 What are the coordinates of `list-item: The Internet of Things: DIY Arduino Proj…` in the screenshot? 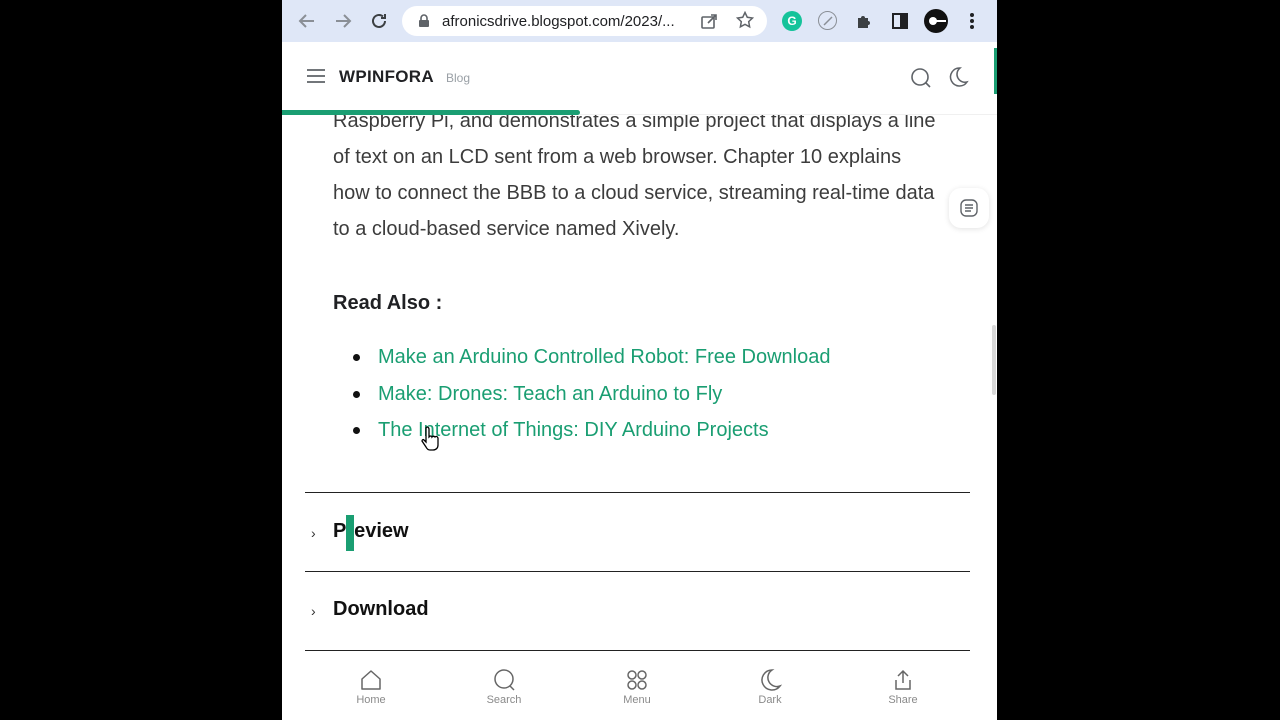 It's located at (581, 433).